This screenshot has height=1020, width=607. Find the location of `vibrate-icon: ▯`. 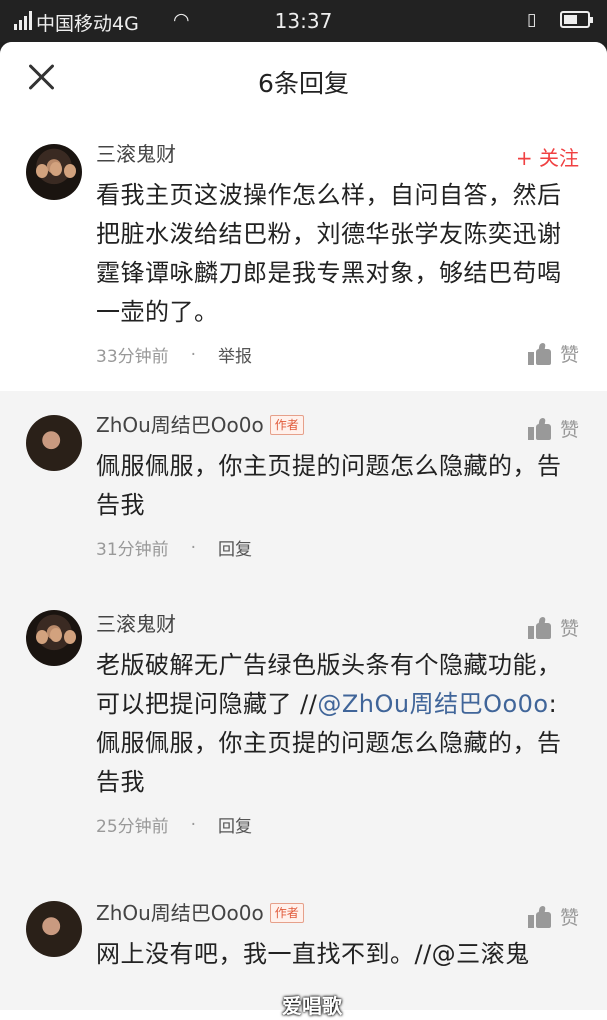

vibrate-icon: ▯ is located at coordinates (532, 20).